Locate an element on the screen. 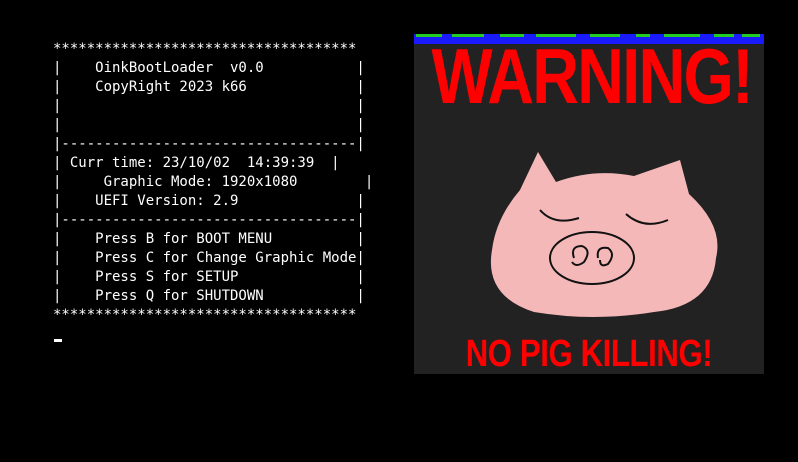  text-cursor-icon is located at coordinates (58, 340).